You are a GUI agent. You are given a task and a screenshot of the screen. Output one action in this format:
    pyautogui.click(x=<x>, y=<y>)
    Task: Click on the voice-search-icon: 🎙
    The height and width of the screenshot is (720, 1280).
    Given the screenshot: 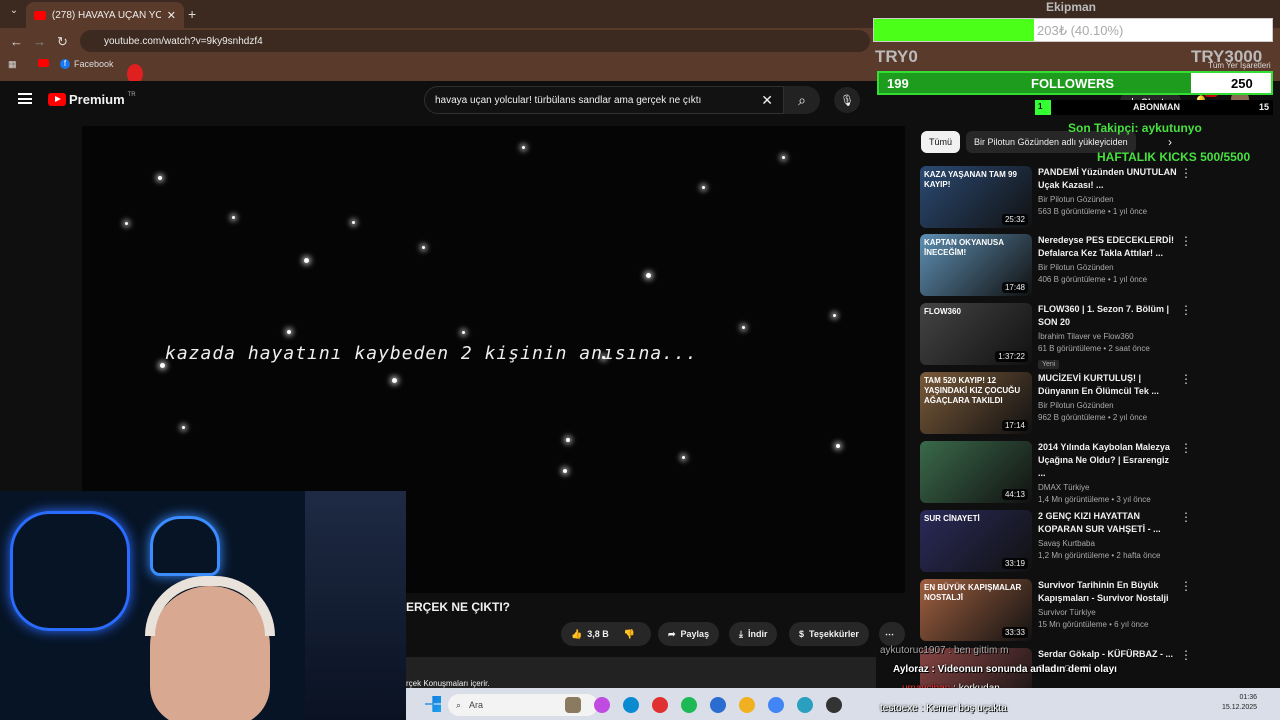 What is the action you would take?
    pyautogui.click(x=847, y=100)
    